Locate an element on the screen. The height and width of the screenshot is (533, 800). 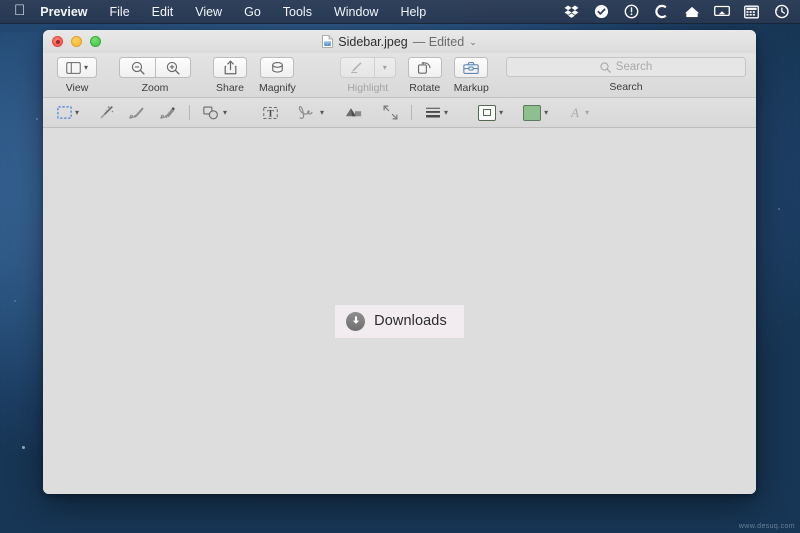
rotate-icon is located at coordinates (424, 67).